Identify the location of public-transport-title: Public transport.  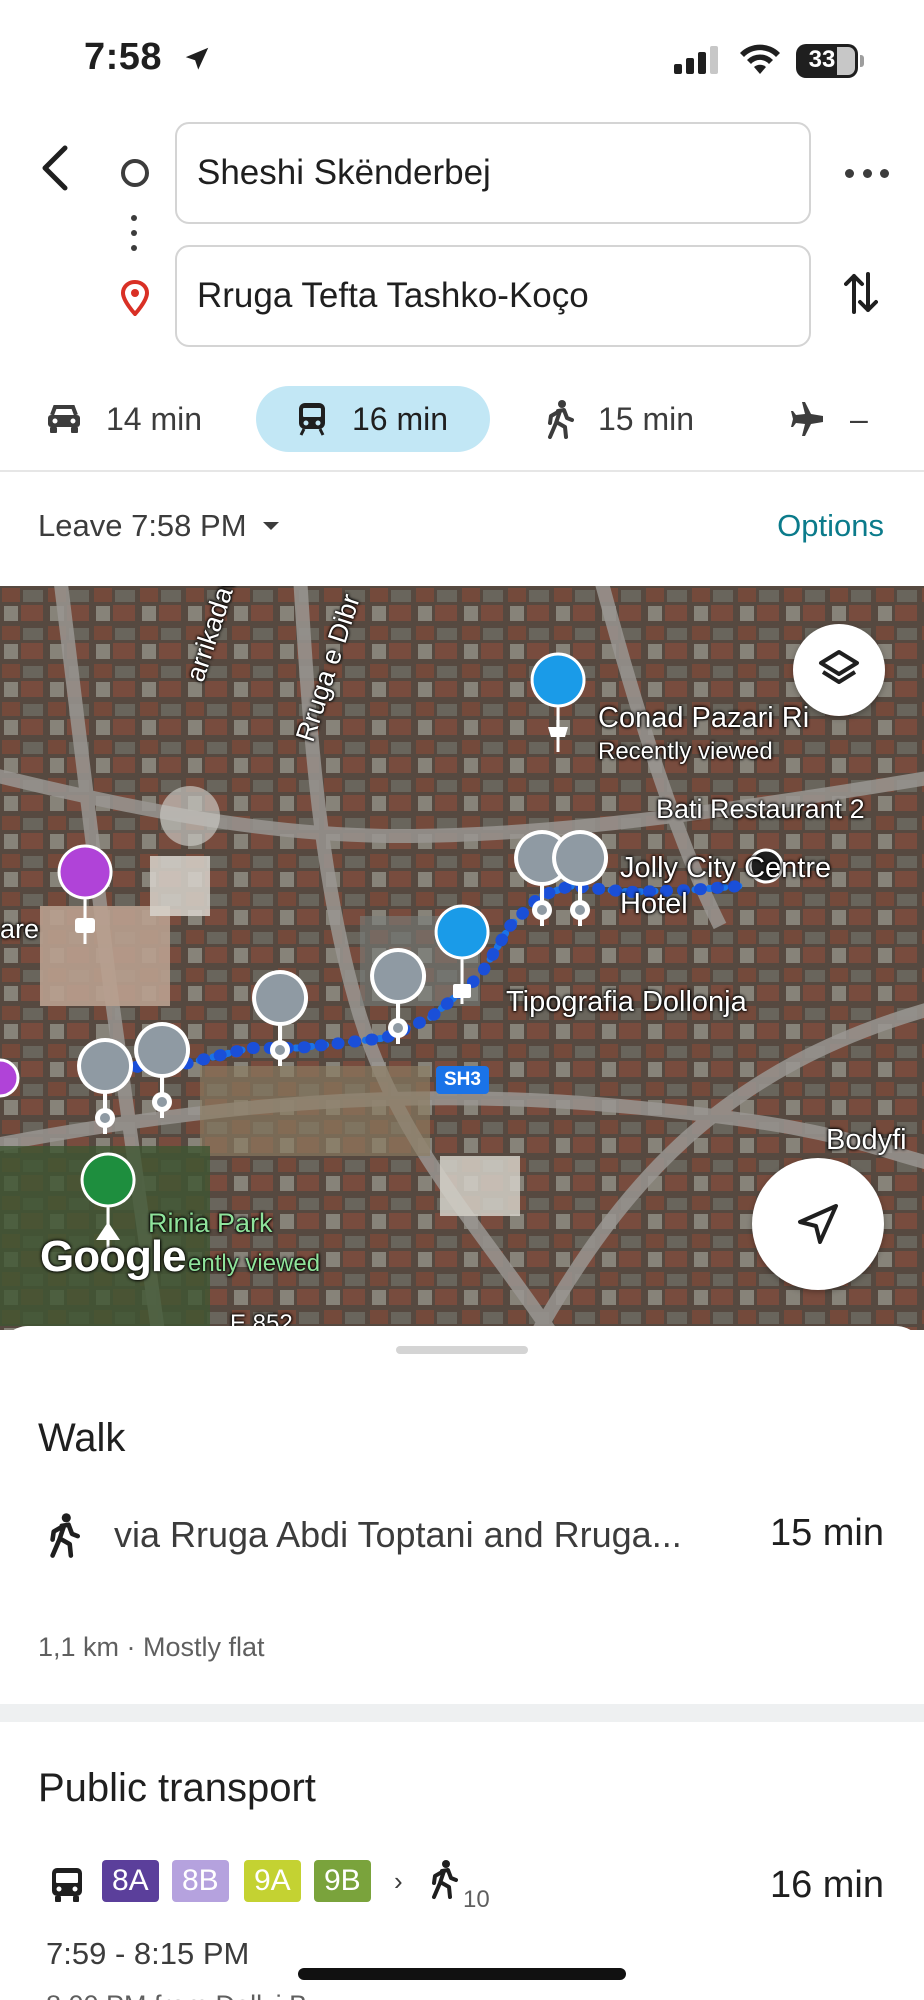
(177, 1788).